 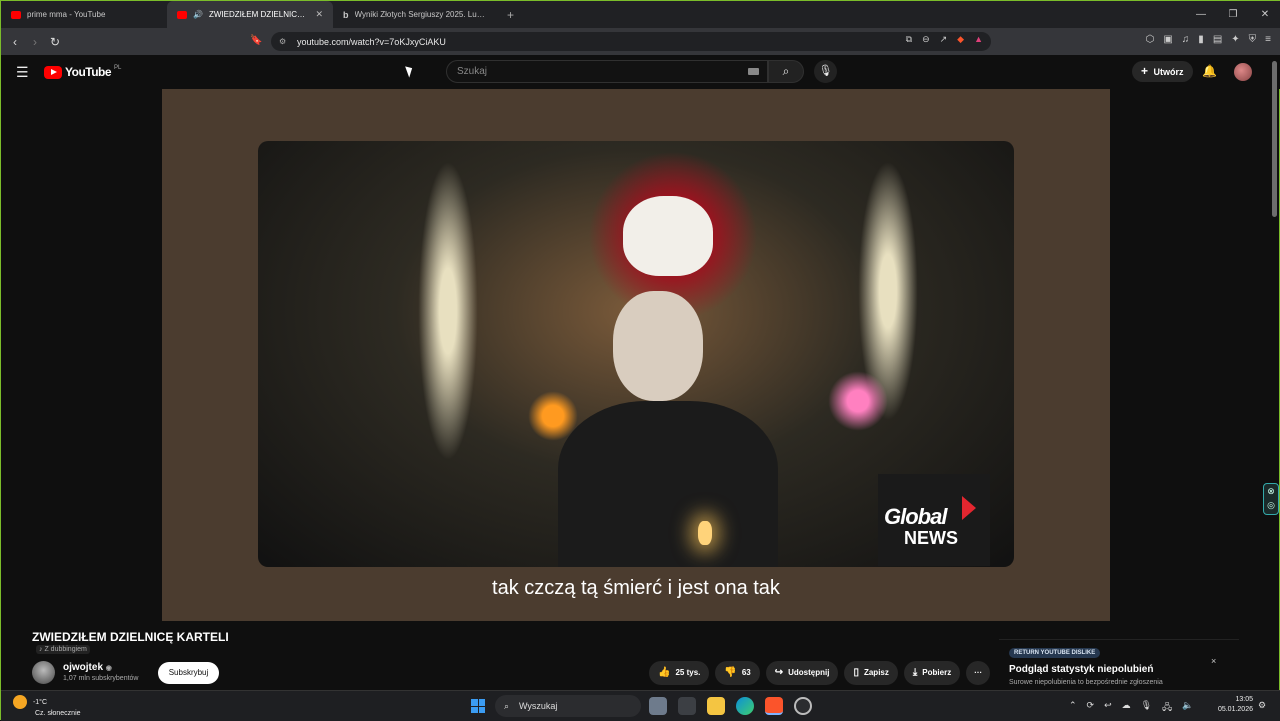 I want to click on system-tray: ⌃ ⟳ ↩ ☁ 🎙 🖧 🔈, so click(x=1131, y=708).